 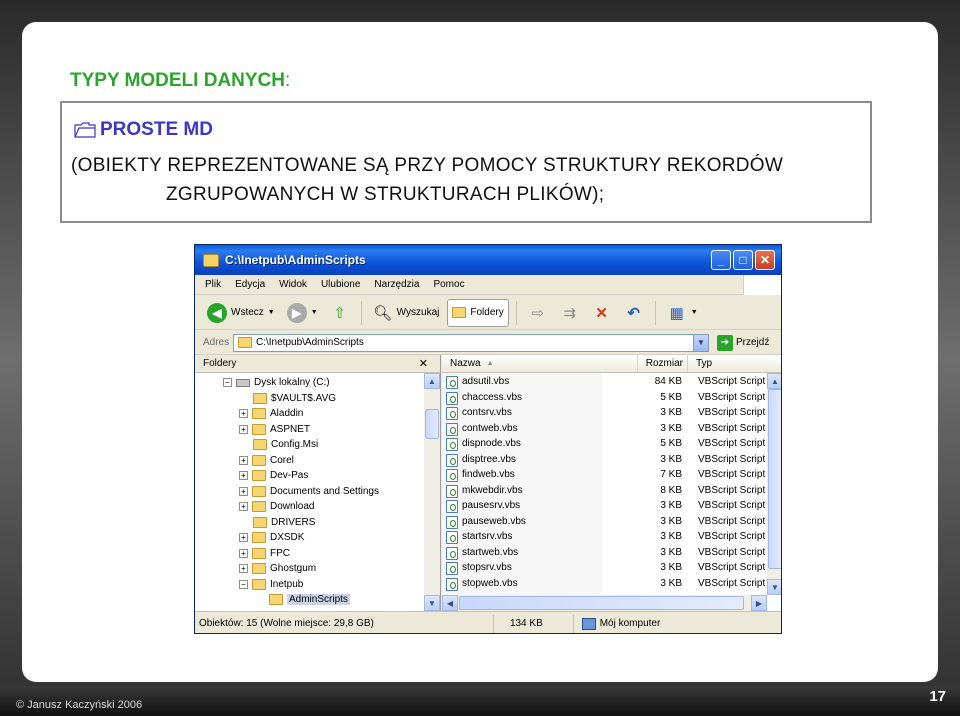 I want to click on file-name: pausesrv.vbs, so click(x=491, y=505).